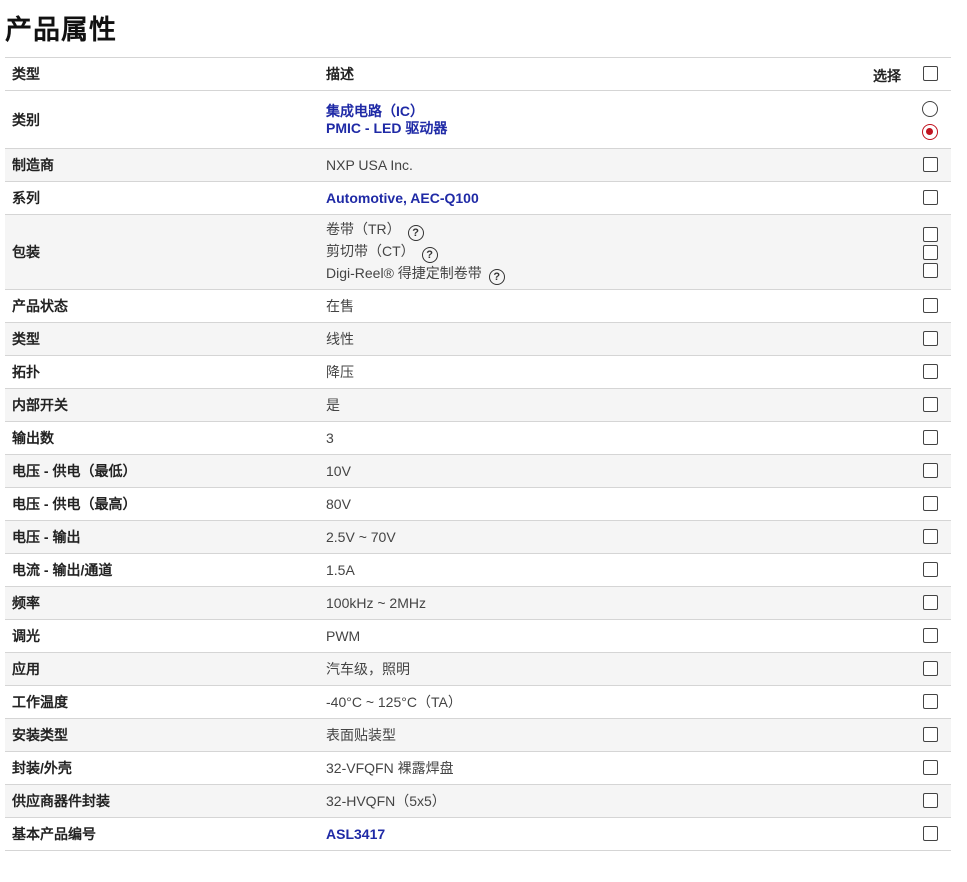 The height and width of the screenshot is (882, 967). Describe the element at coordinates (585, 128) in the screenshot. I see `category-link-pmic-led: PMIC - LED 驱动器` at that location.